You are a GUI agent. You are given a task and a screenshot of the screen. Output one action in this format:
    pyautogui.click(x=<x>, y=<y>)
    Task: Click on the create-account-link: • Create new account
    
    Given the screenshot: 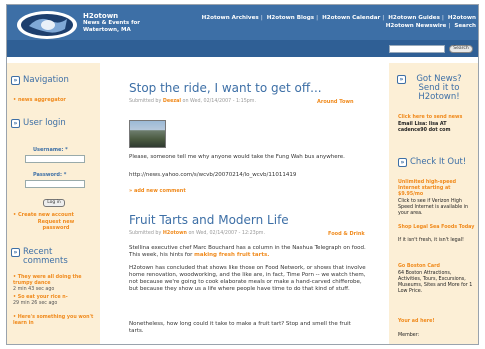 What is the action you would take?
    pyautogui.click(x=55, y=215)
    